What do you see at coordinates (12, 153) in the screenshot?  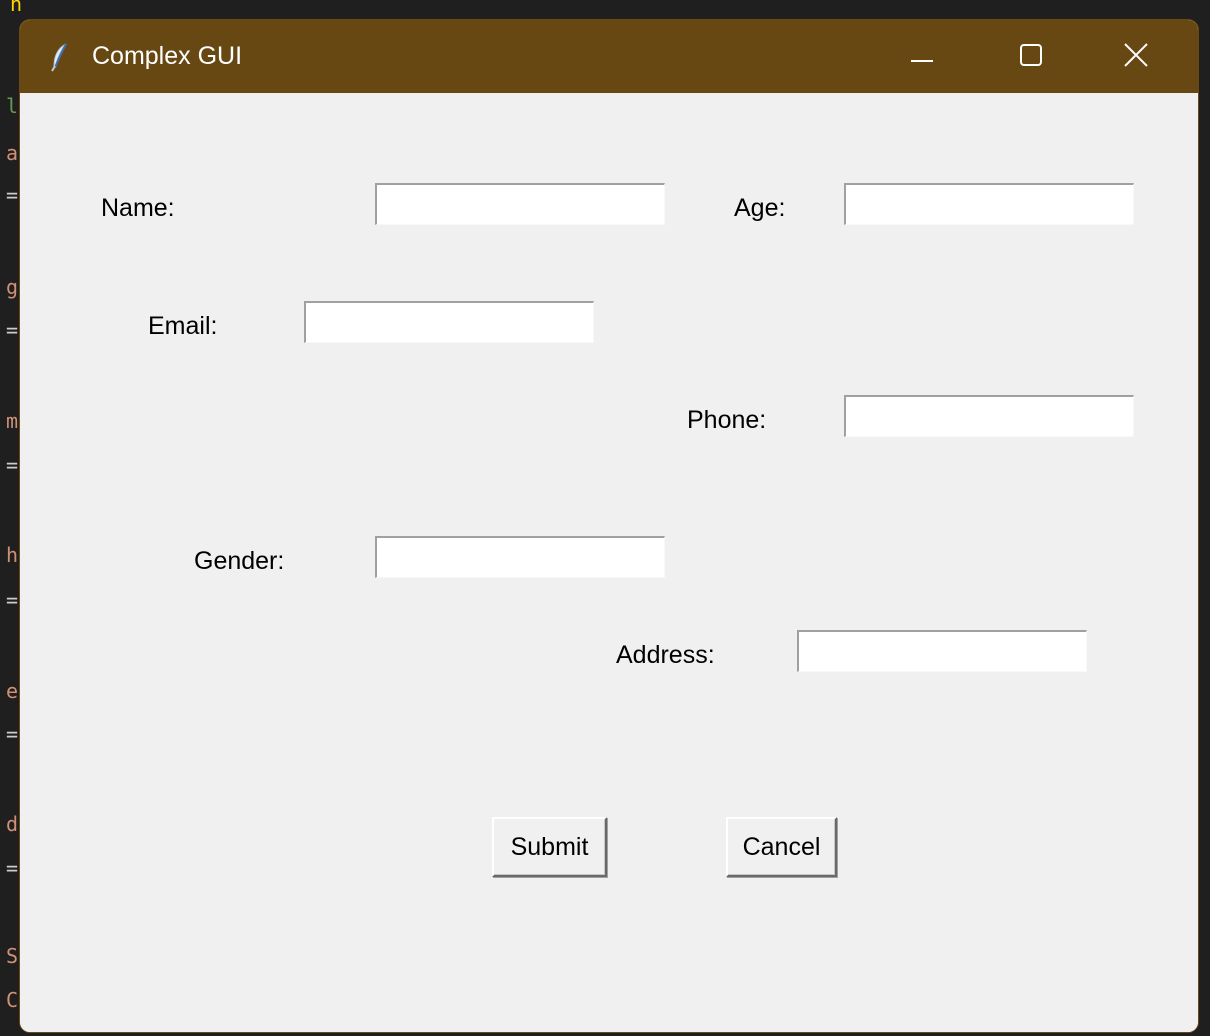 I see `editor-char: a` at bounding box center [12, 153].